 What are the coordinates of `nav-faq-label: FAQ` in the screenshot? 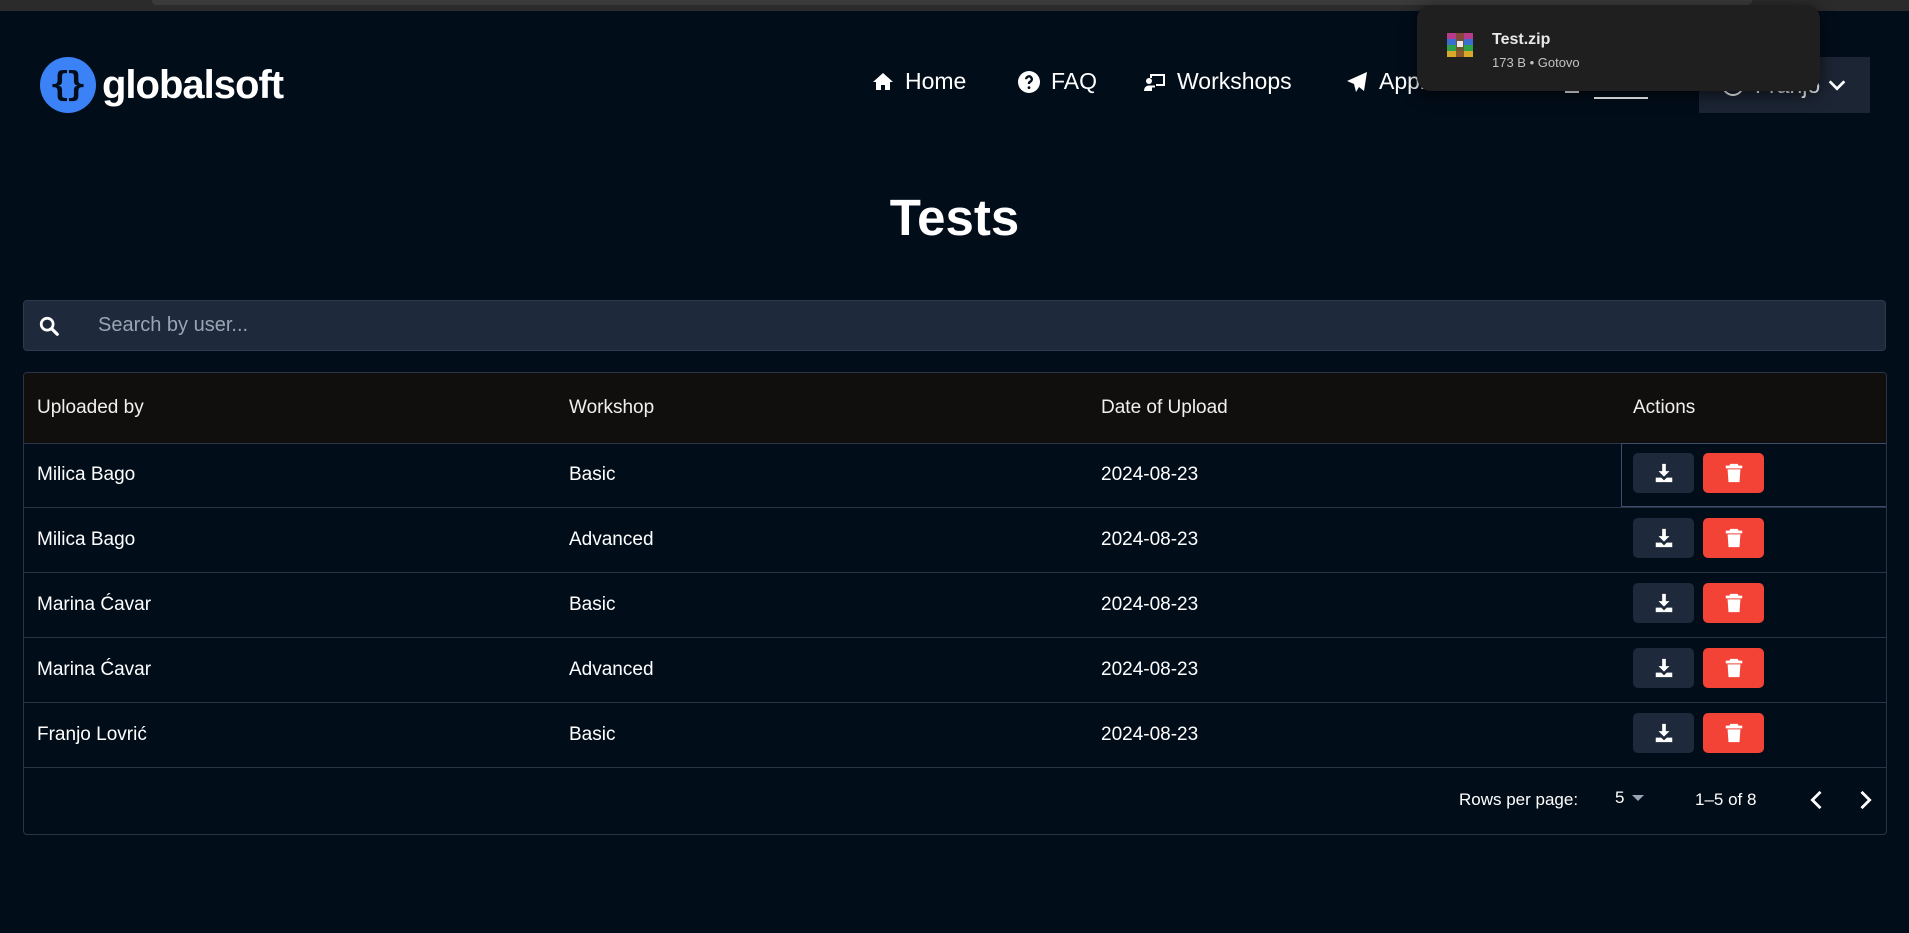 It's located at (1074, 81).